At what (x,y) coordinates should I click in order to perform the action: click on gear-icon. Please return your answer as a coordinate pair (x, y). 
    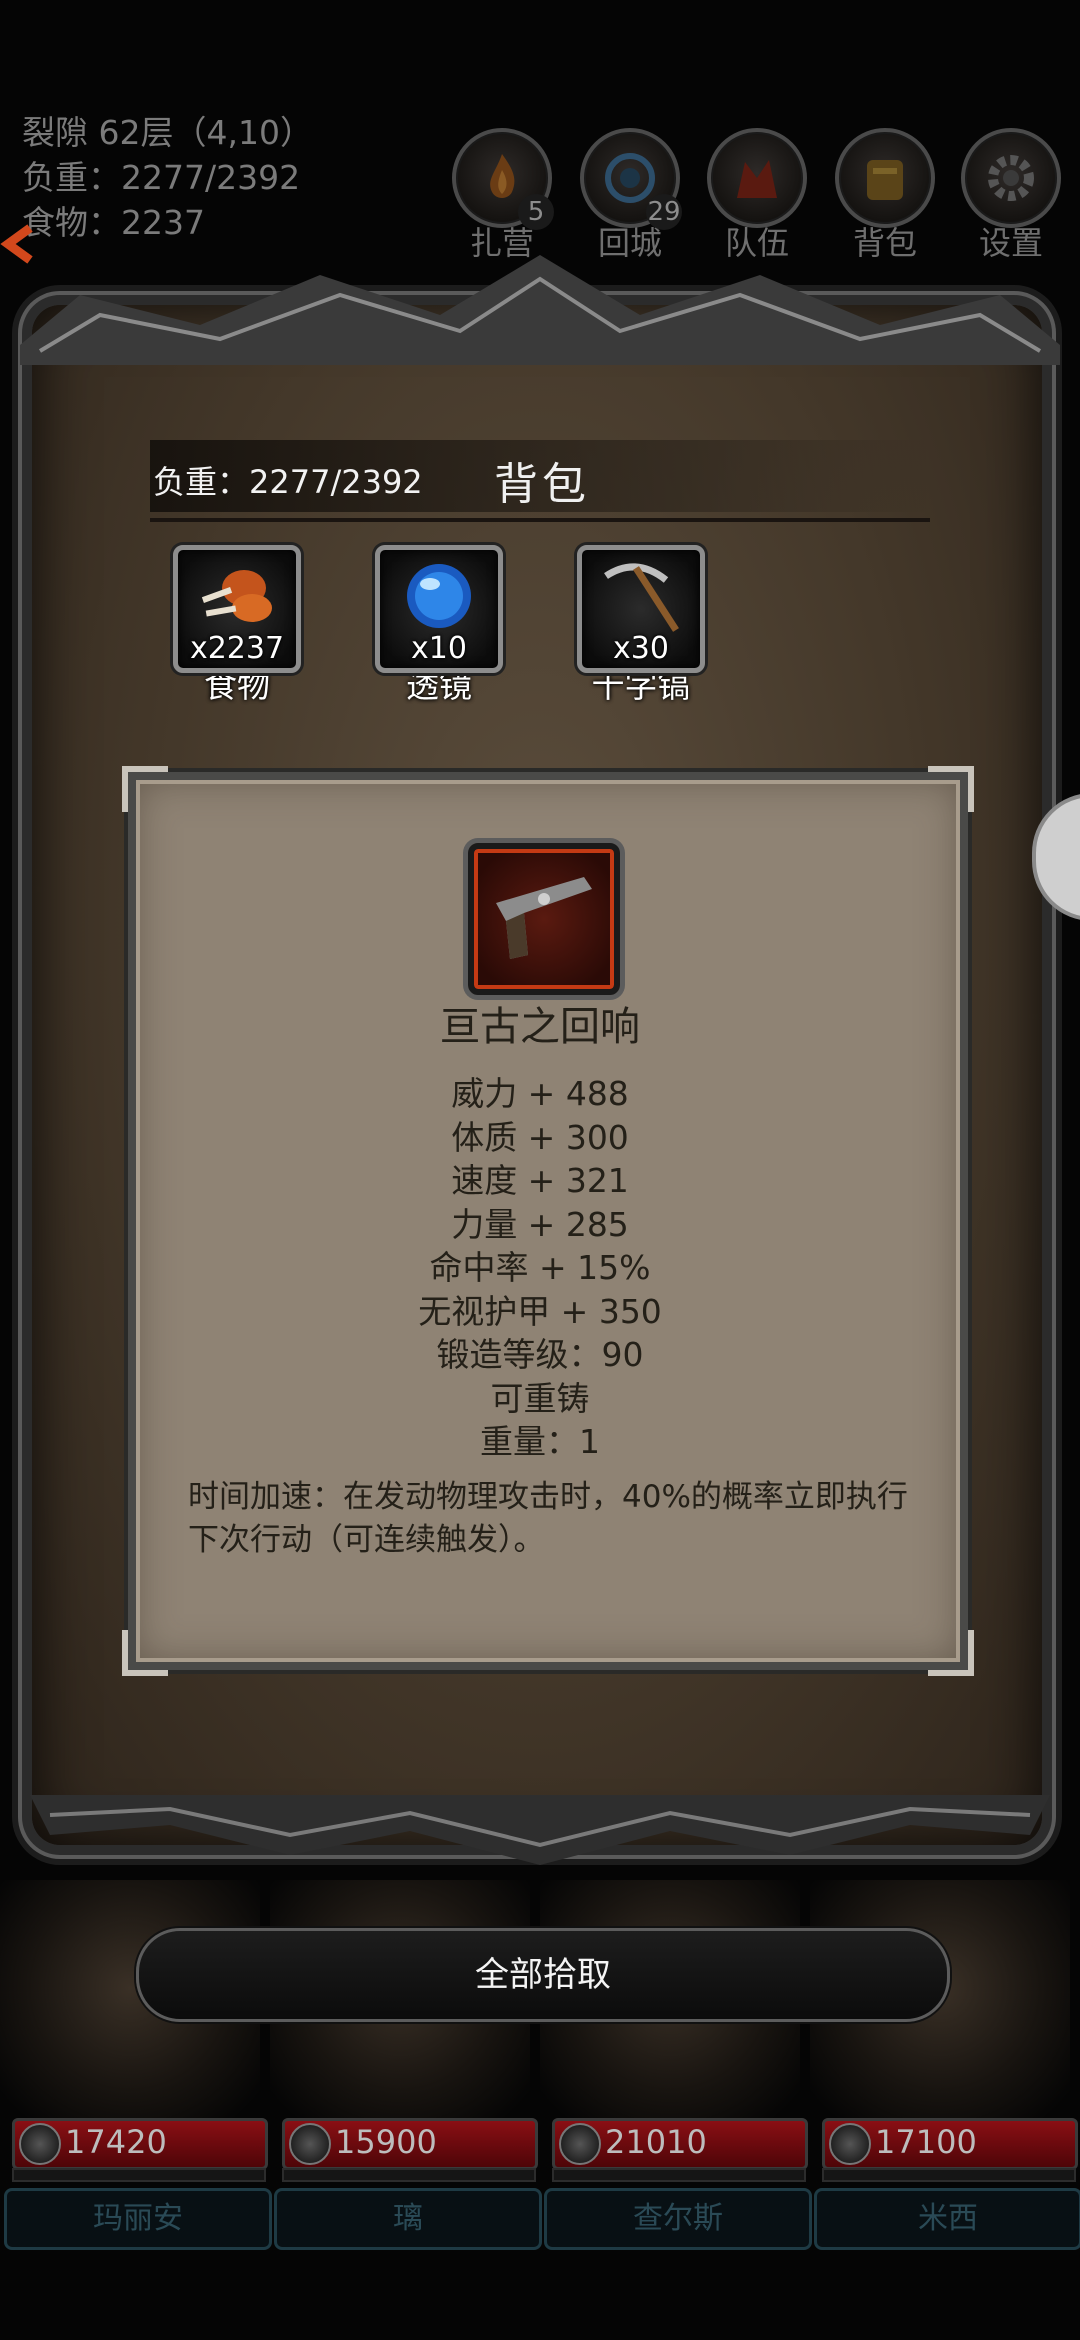
    Looking at the image, I should click on (1011, 178).